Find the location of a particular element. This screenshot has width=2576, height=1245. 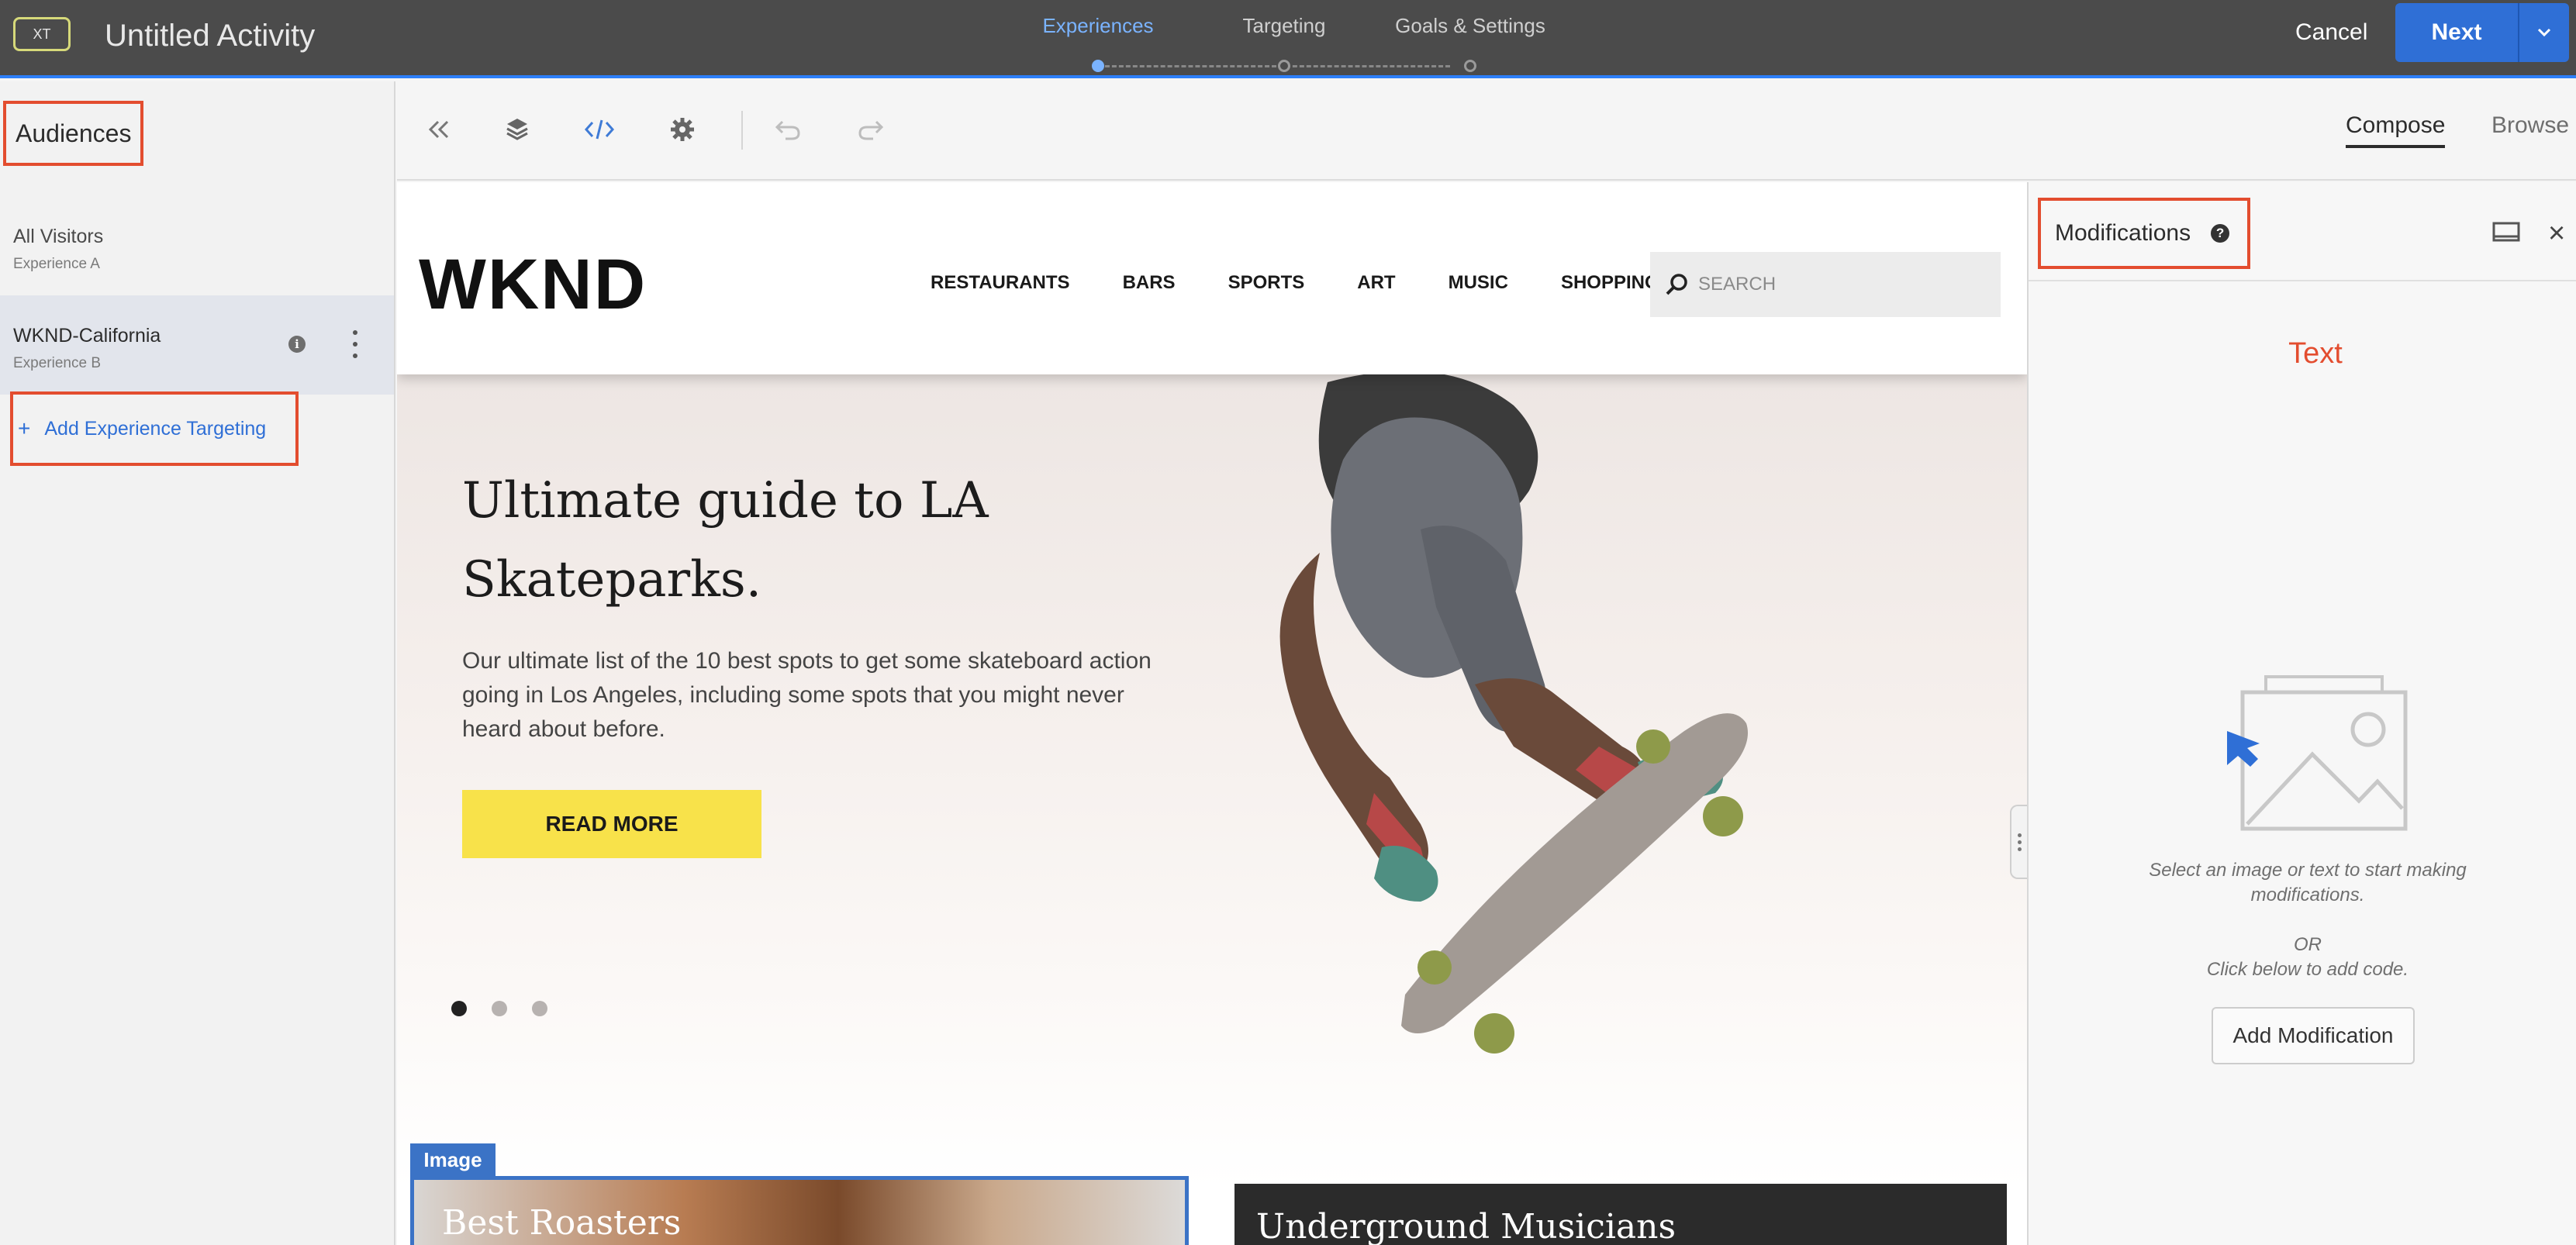

step-dot-targeting is located at coordinates (1284, 66).